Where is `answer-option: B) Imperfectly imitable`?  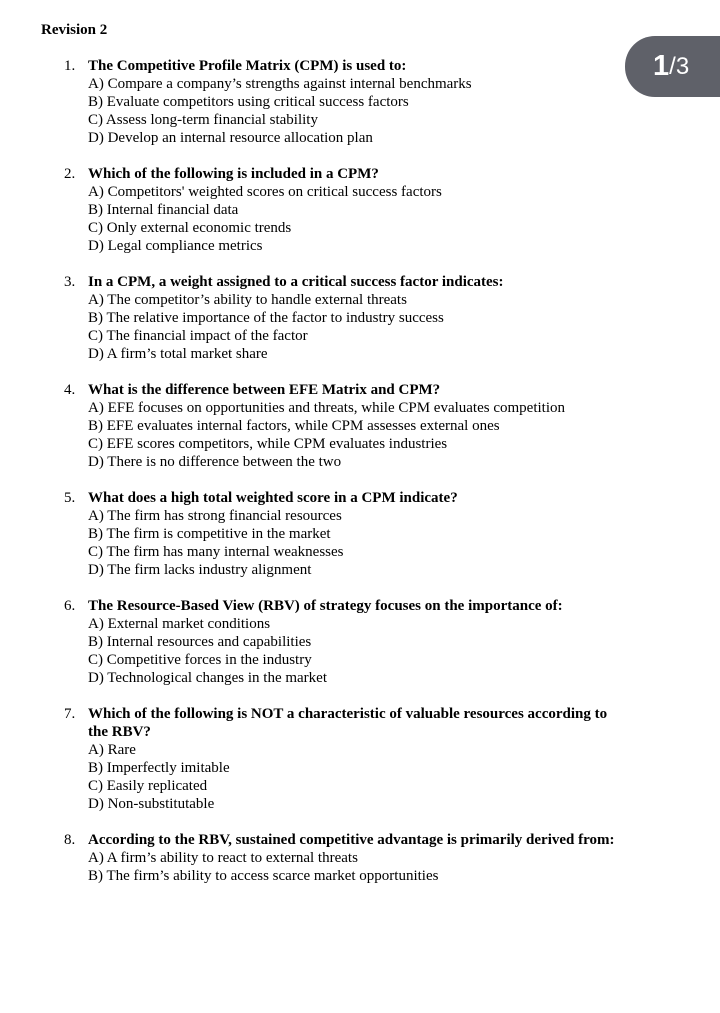 answer-option: B) Imperfectly imitable is located at coordinates (159, 768).